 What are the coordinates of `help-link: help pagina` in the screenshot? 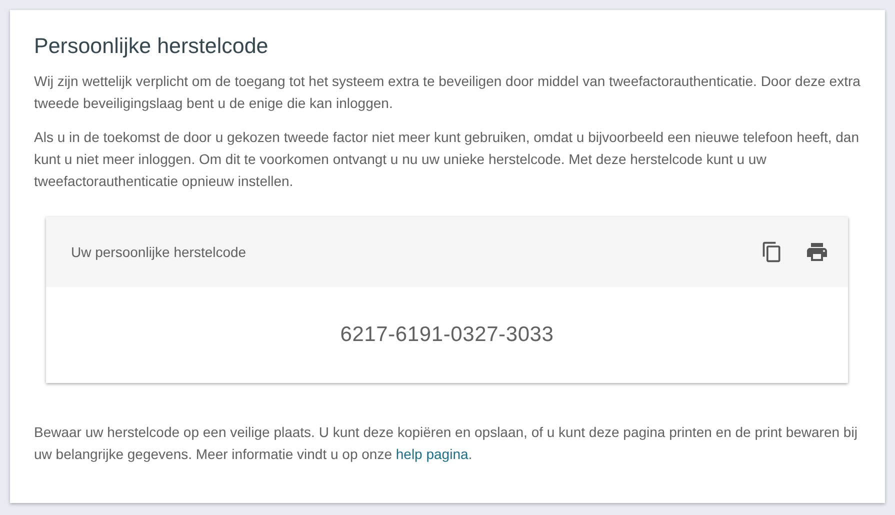 It's located at (432, 454).